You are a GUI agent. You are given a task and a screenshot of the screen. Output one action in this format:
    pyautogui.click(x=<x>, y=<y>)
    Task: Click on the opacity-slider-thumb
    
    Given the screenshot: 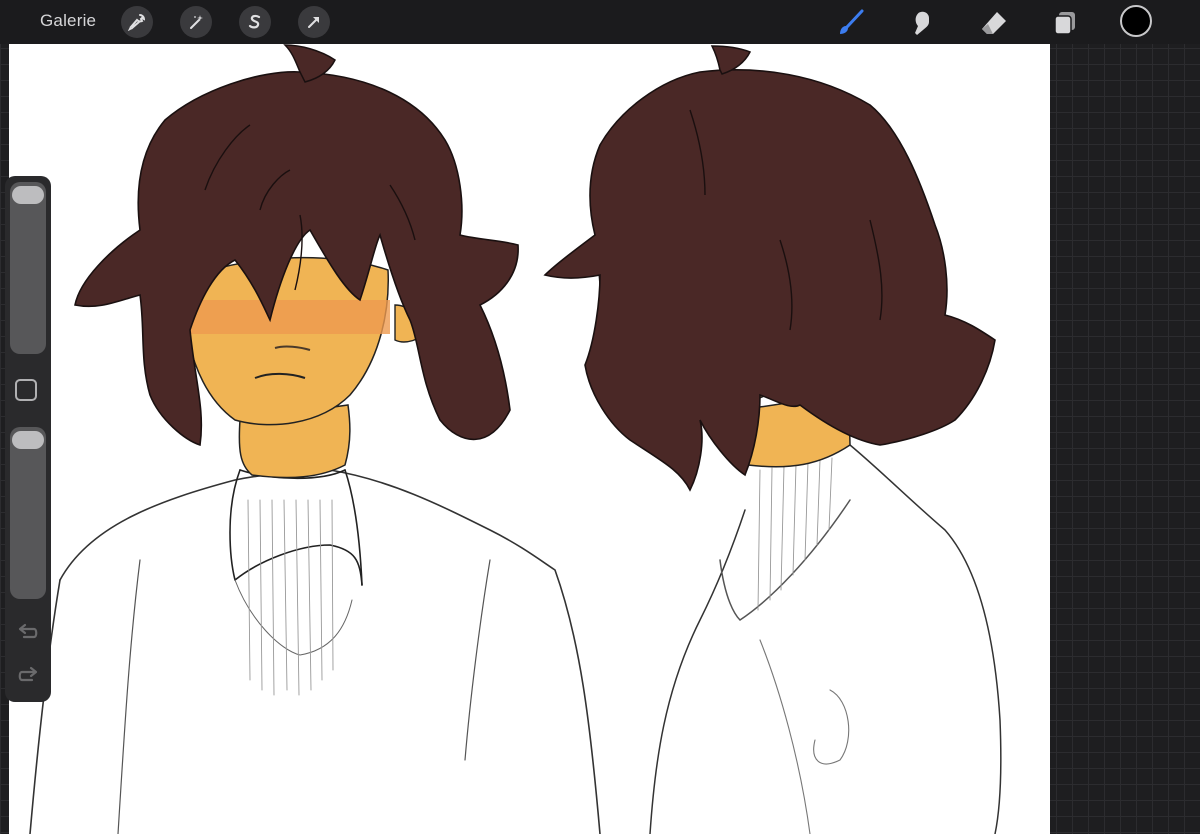 What is the action you would take?
    pyautogui.click(x=28, y=440)
    